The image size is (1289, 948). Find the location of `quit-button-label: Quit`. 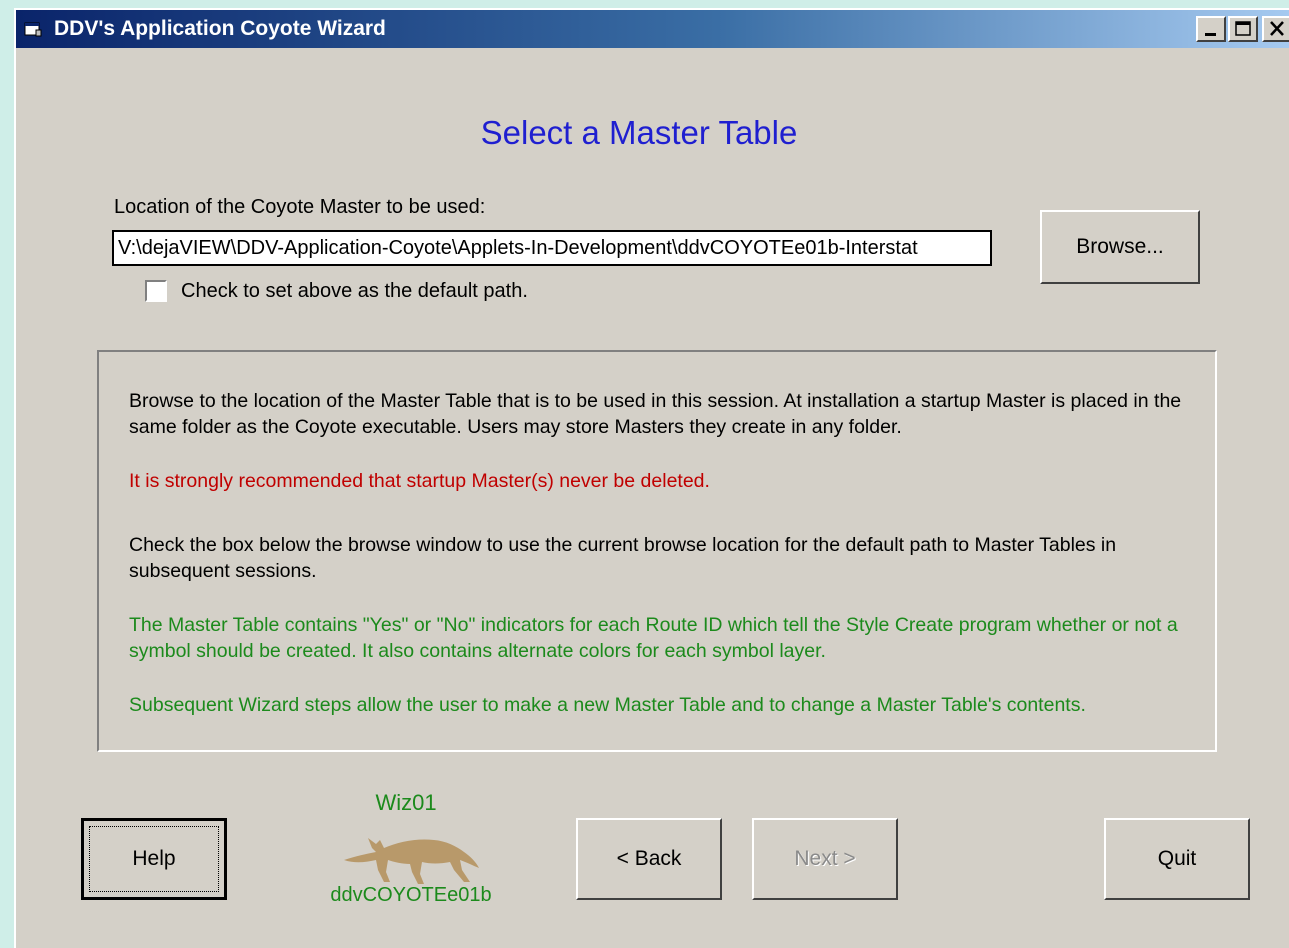

quit-button-label: Quit is located at coordinates (1177, 858).